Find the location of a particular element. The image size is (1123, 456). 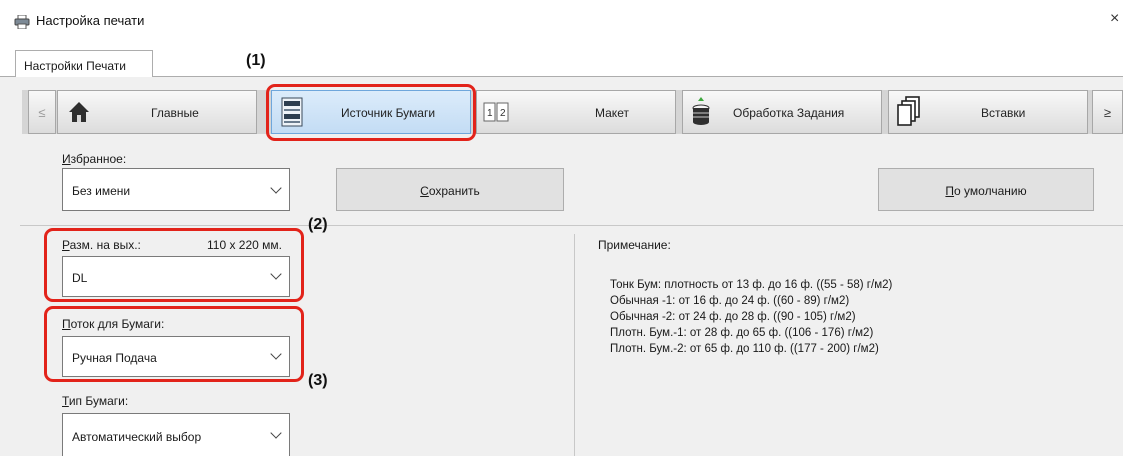

main-tab-button: Главные is located at coordinates (157, 112).